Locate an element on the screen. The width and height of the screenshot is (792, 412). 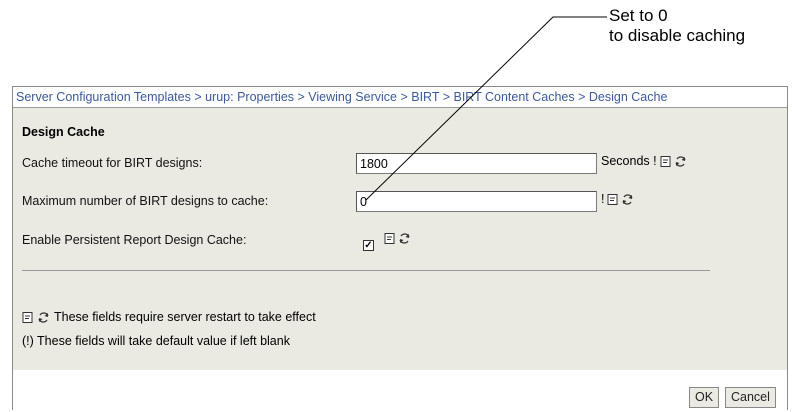
cache-timeout-suffix: Seconds ! is located at coordinates (644, 161).